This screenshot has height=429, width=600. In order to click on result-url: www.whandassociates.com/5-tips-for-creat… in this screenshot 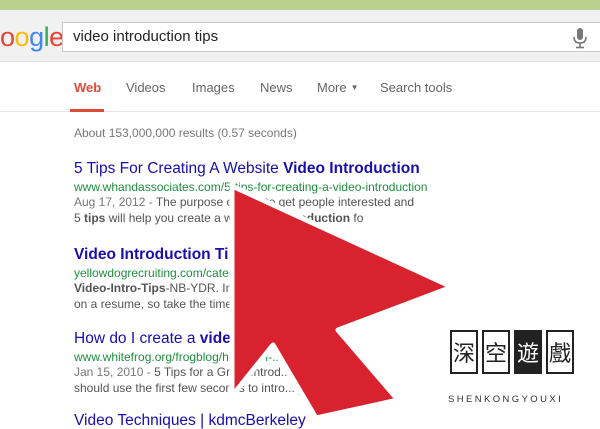, I will do `click(251, 187)`.